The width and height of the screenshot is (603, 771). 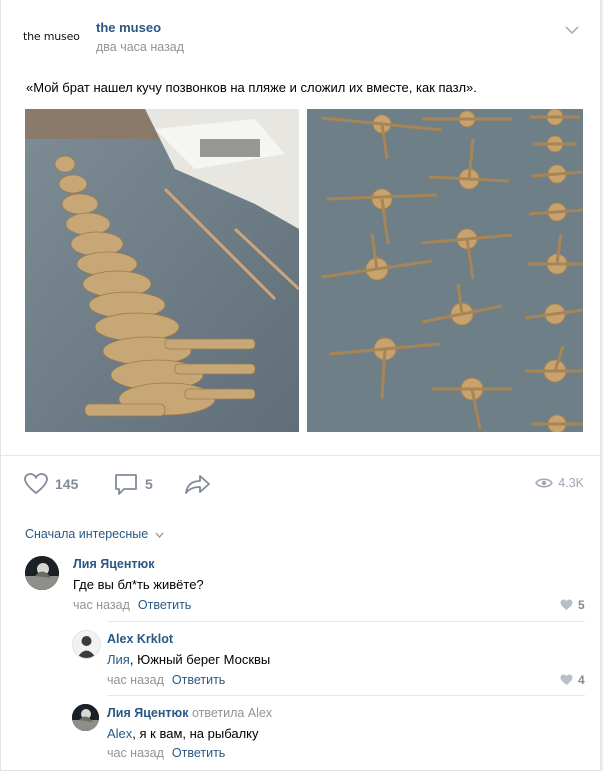 I want to click on comment-count: 5, so click(x=149, y=484).